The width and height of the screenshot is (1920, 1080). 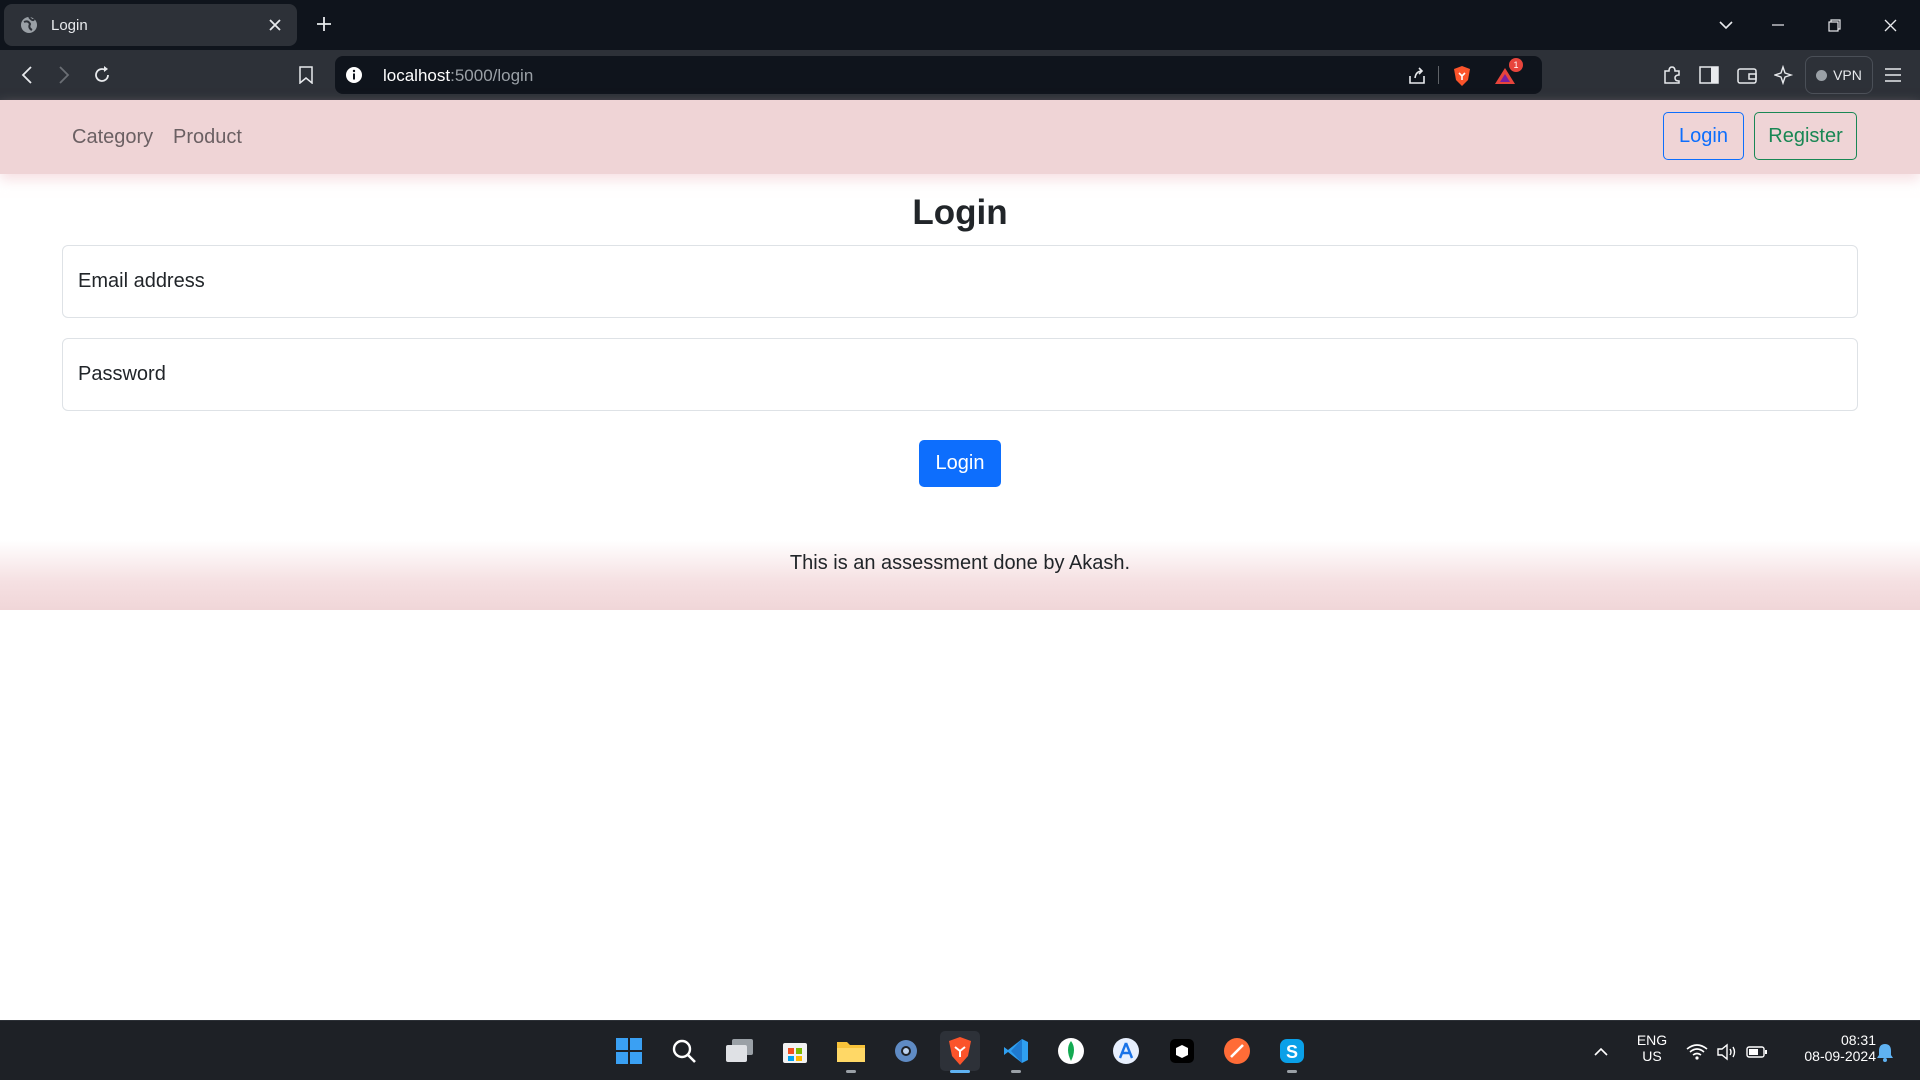 What do you see at coordinates (1462, 76) in the screenshot?
I see `brave-shields-icon` at bounding box center [1462, 76].